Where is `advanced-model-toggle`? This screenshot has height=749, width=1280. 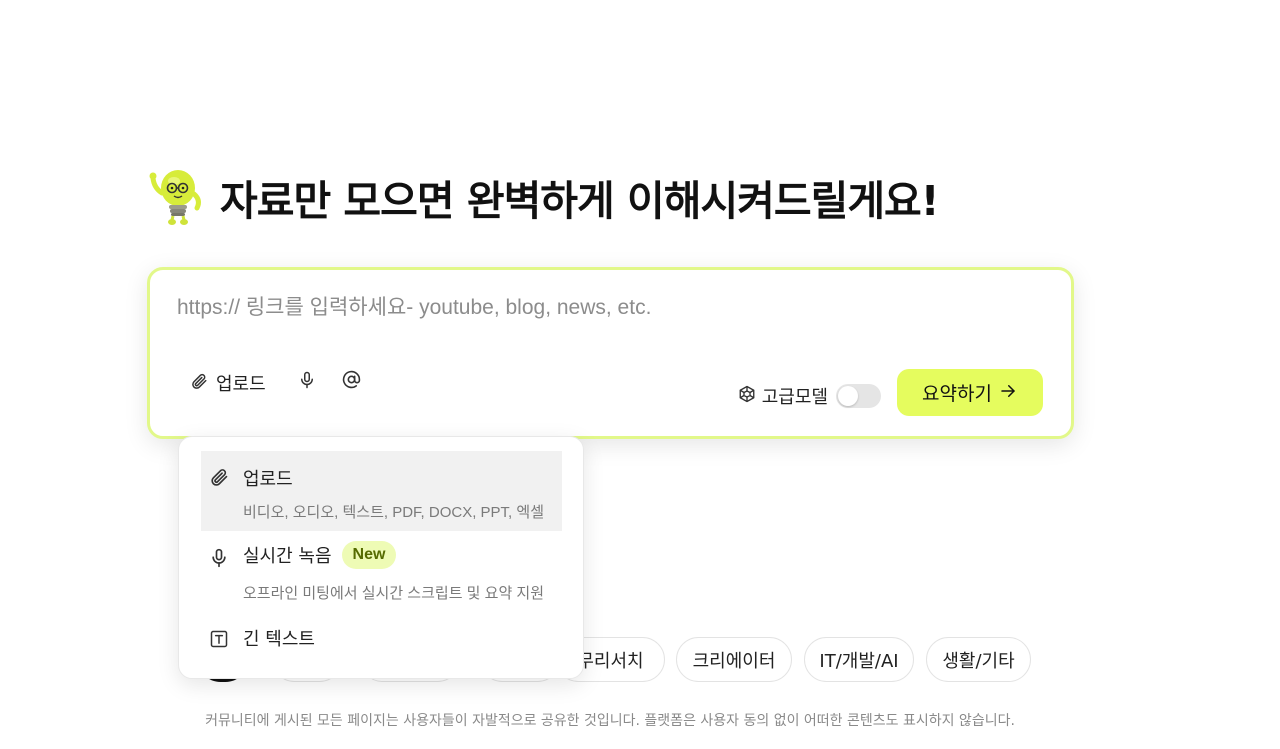
advanced-model-toggle is located at coordinates (858, 396).